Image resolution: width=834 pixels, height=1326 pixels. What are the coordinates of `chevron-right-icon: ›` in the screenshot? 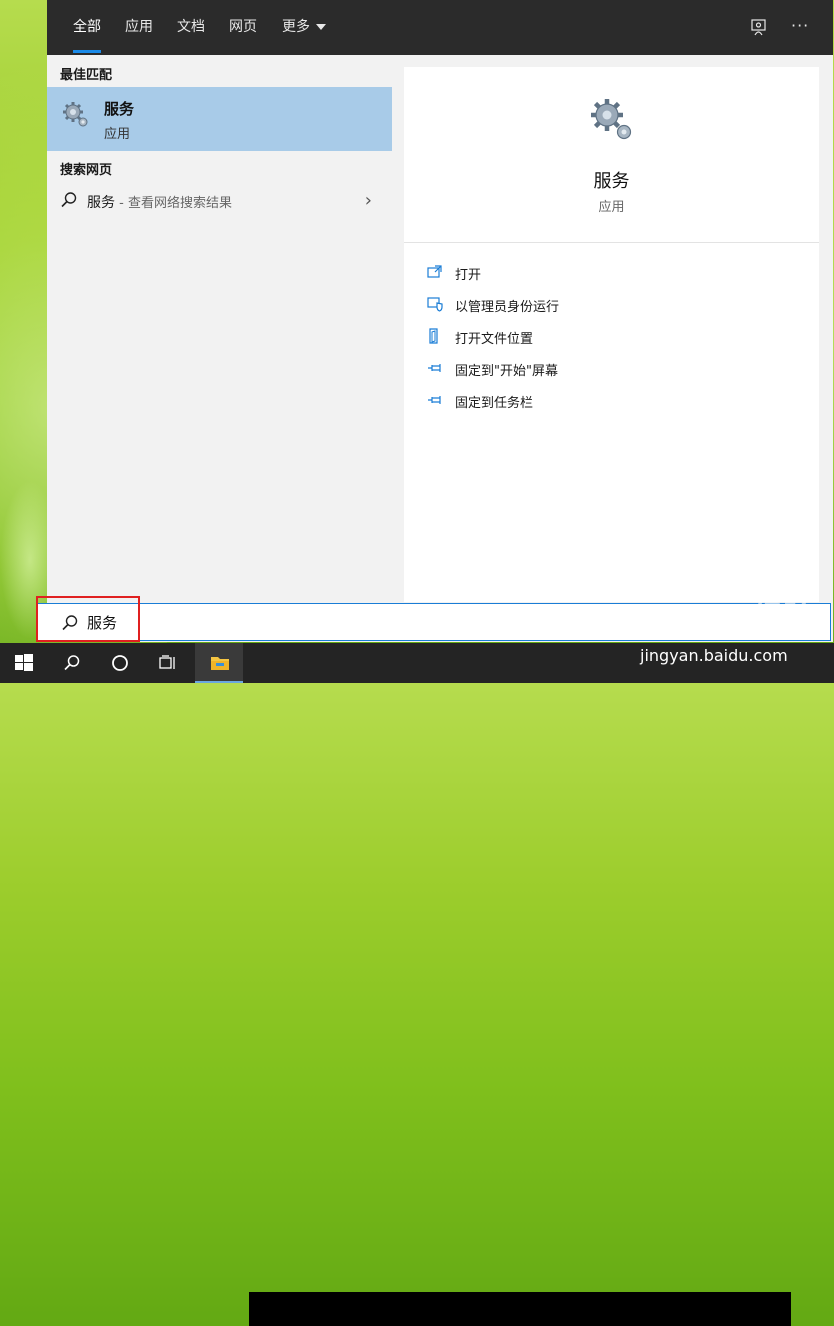 It's located at (368, 200).